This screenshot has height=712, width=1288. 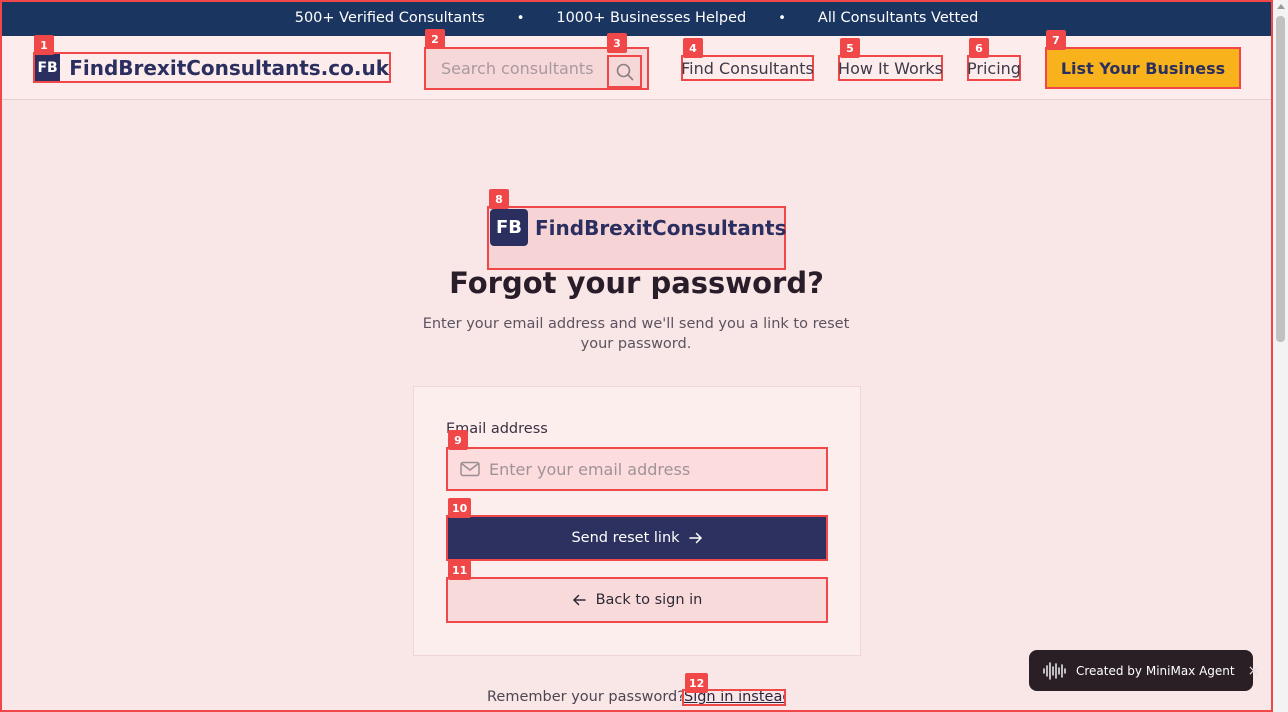 I want to click on send-reset-link-label: Send reset link, so click(x=625, y=538).